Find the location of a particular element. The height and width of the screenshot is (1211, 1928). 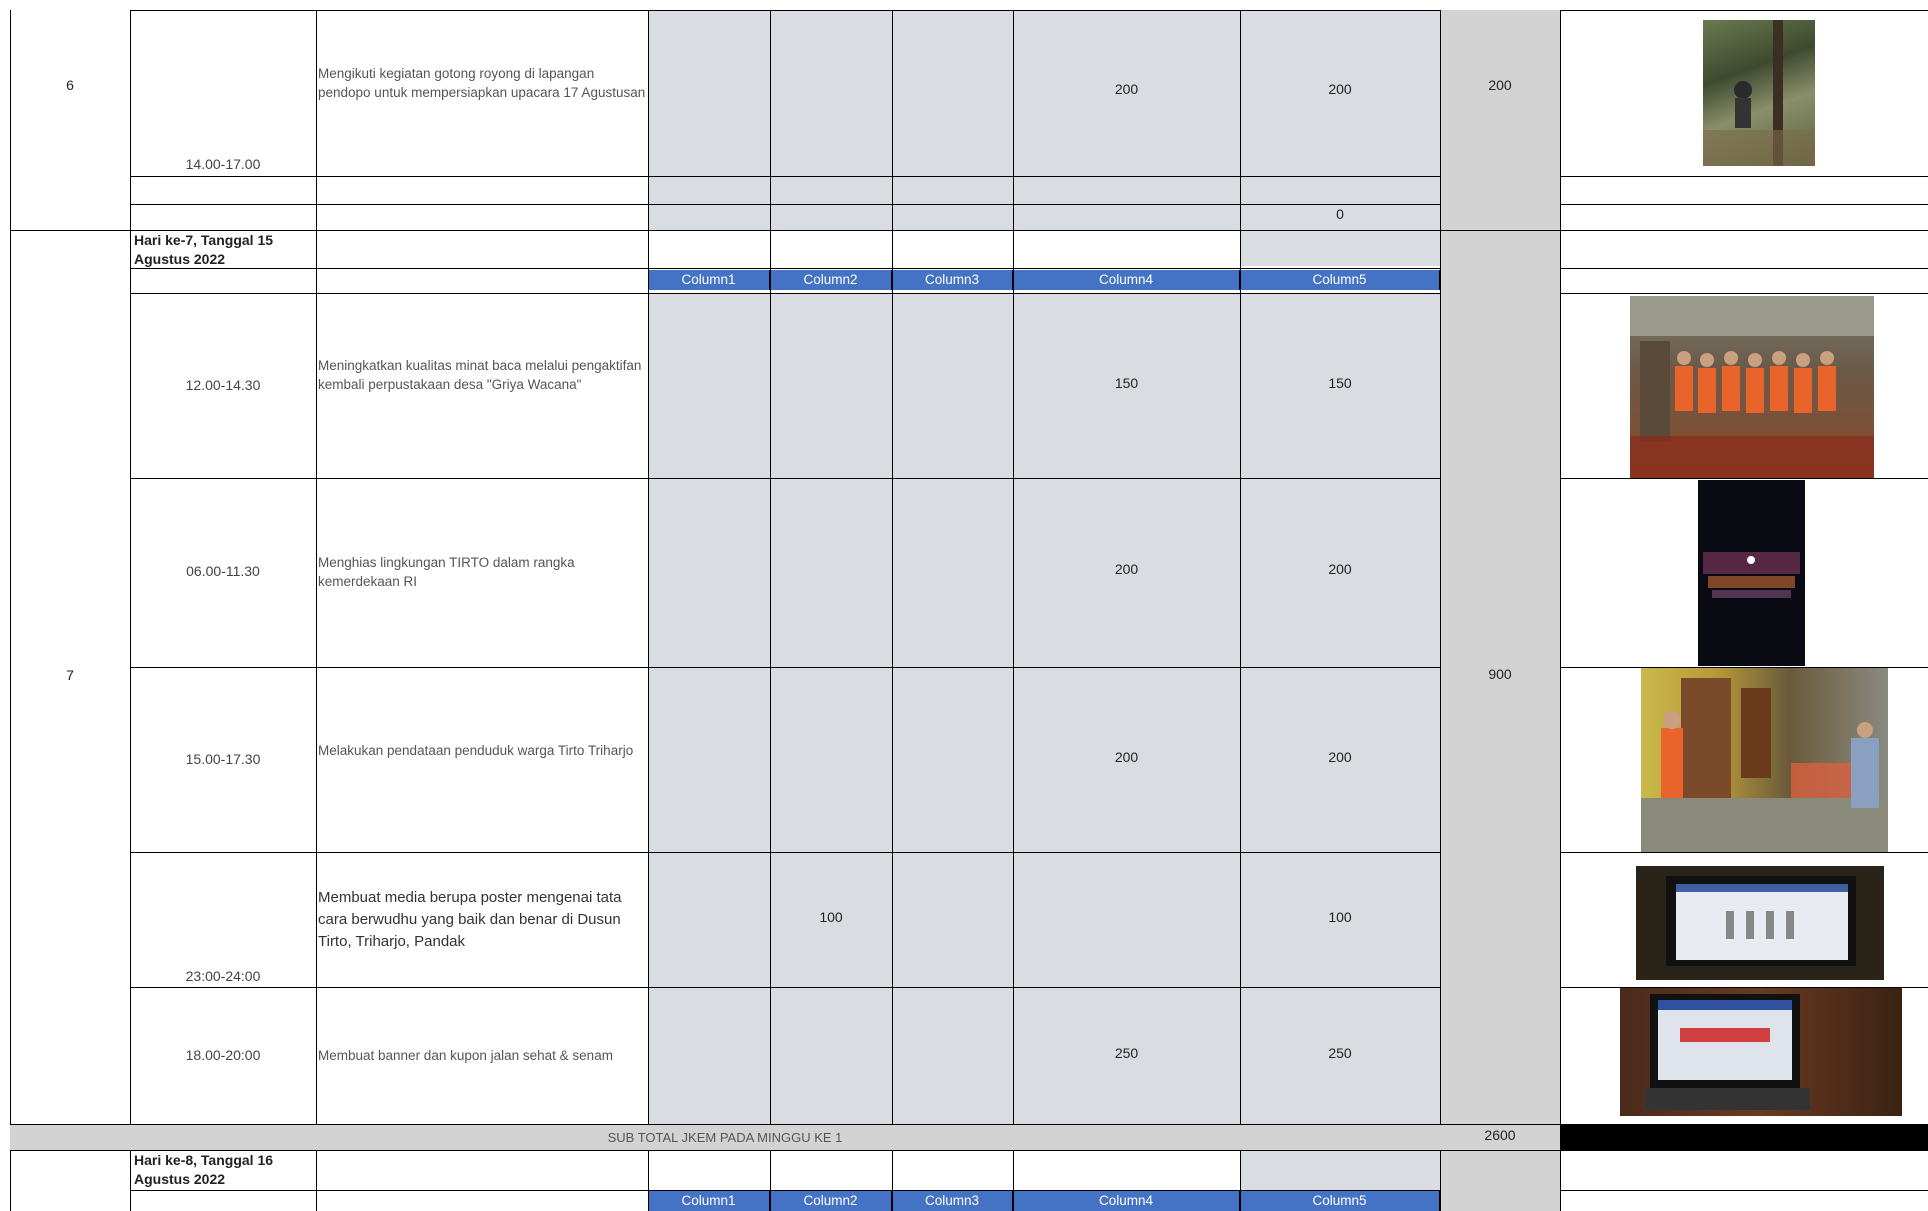

row-number: 7 is located at coordinates (70, 675).